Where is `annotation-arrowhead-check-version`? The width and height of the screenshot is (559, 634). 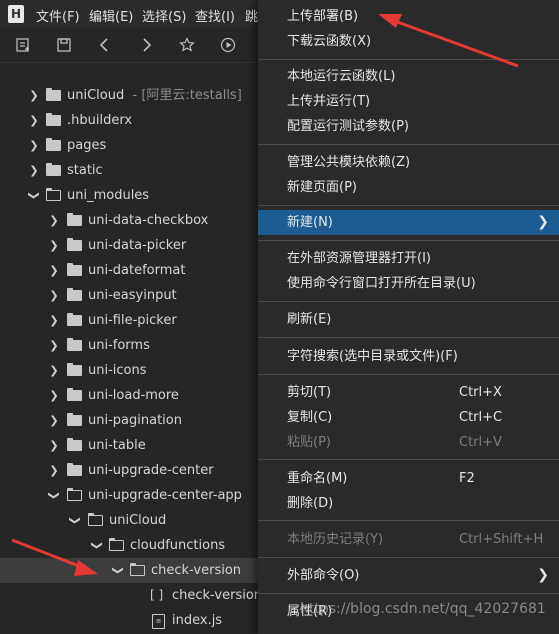 annotation-arrowhead-check-version is located at coordinates (86, 568).